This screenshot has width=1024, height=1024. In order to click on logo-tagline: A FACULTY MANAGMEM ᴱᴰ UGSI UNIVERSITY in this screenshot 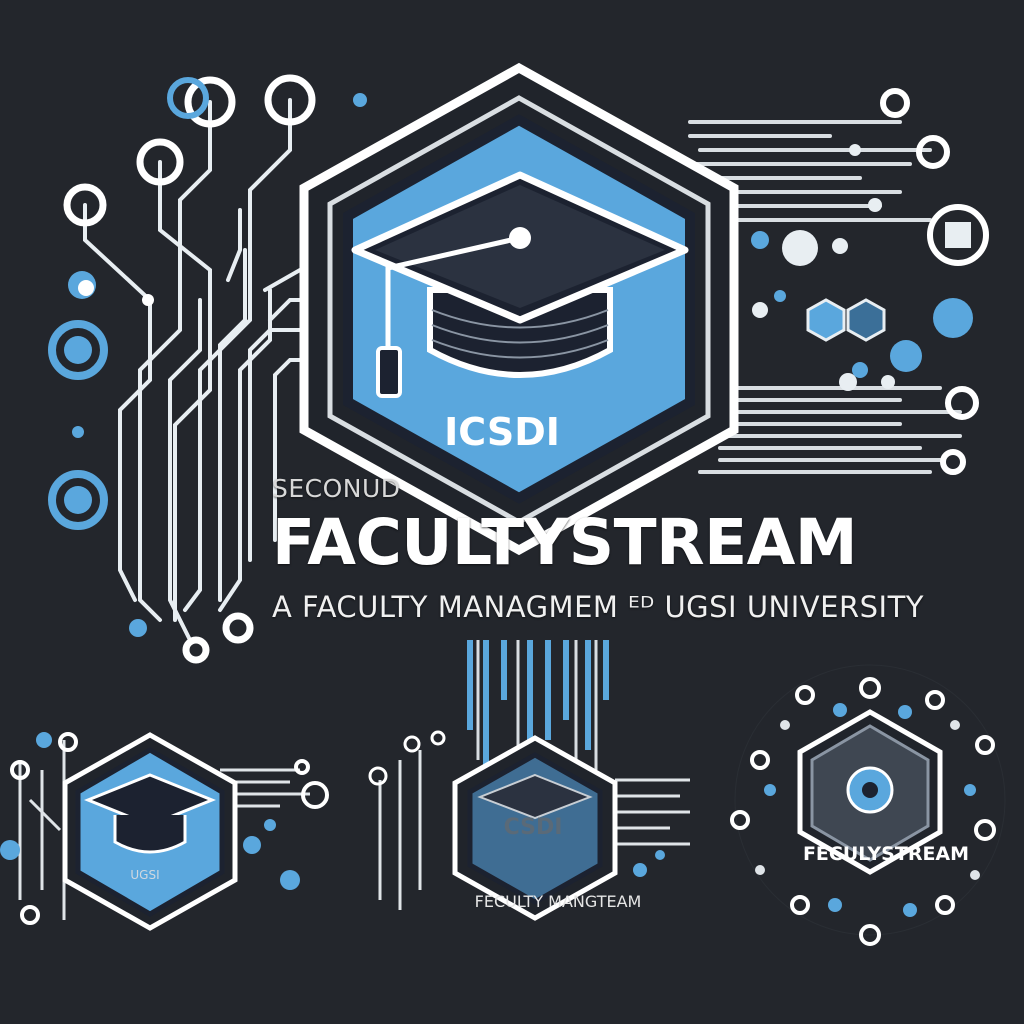, I will do `click(598, 607)`.